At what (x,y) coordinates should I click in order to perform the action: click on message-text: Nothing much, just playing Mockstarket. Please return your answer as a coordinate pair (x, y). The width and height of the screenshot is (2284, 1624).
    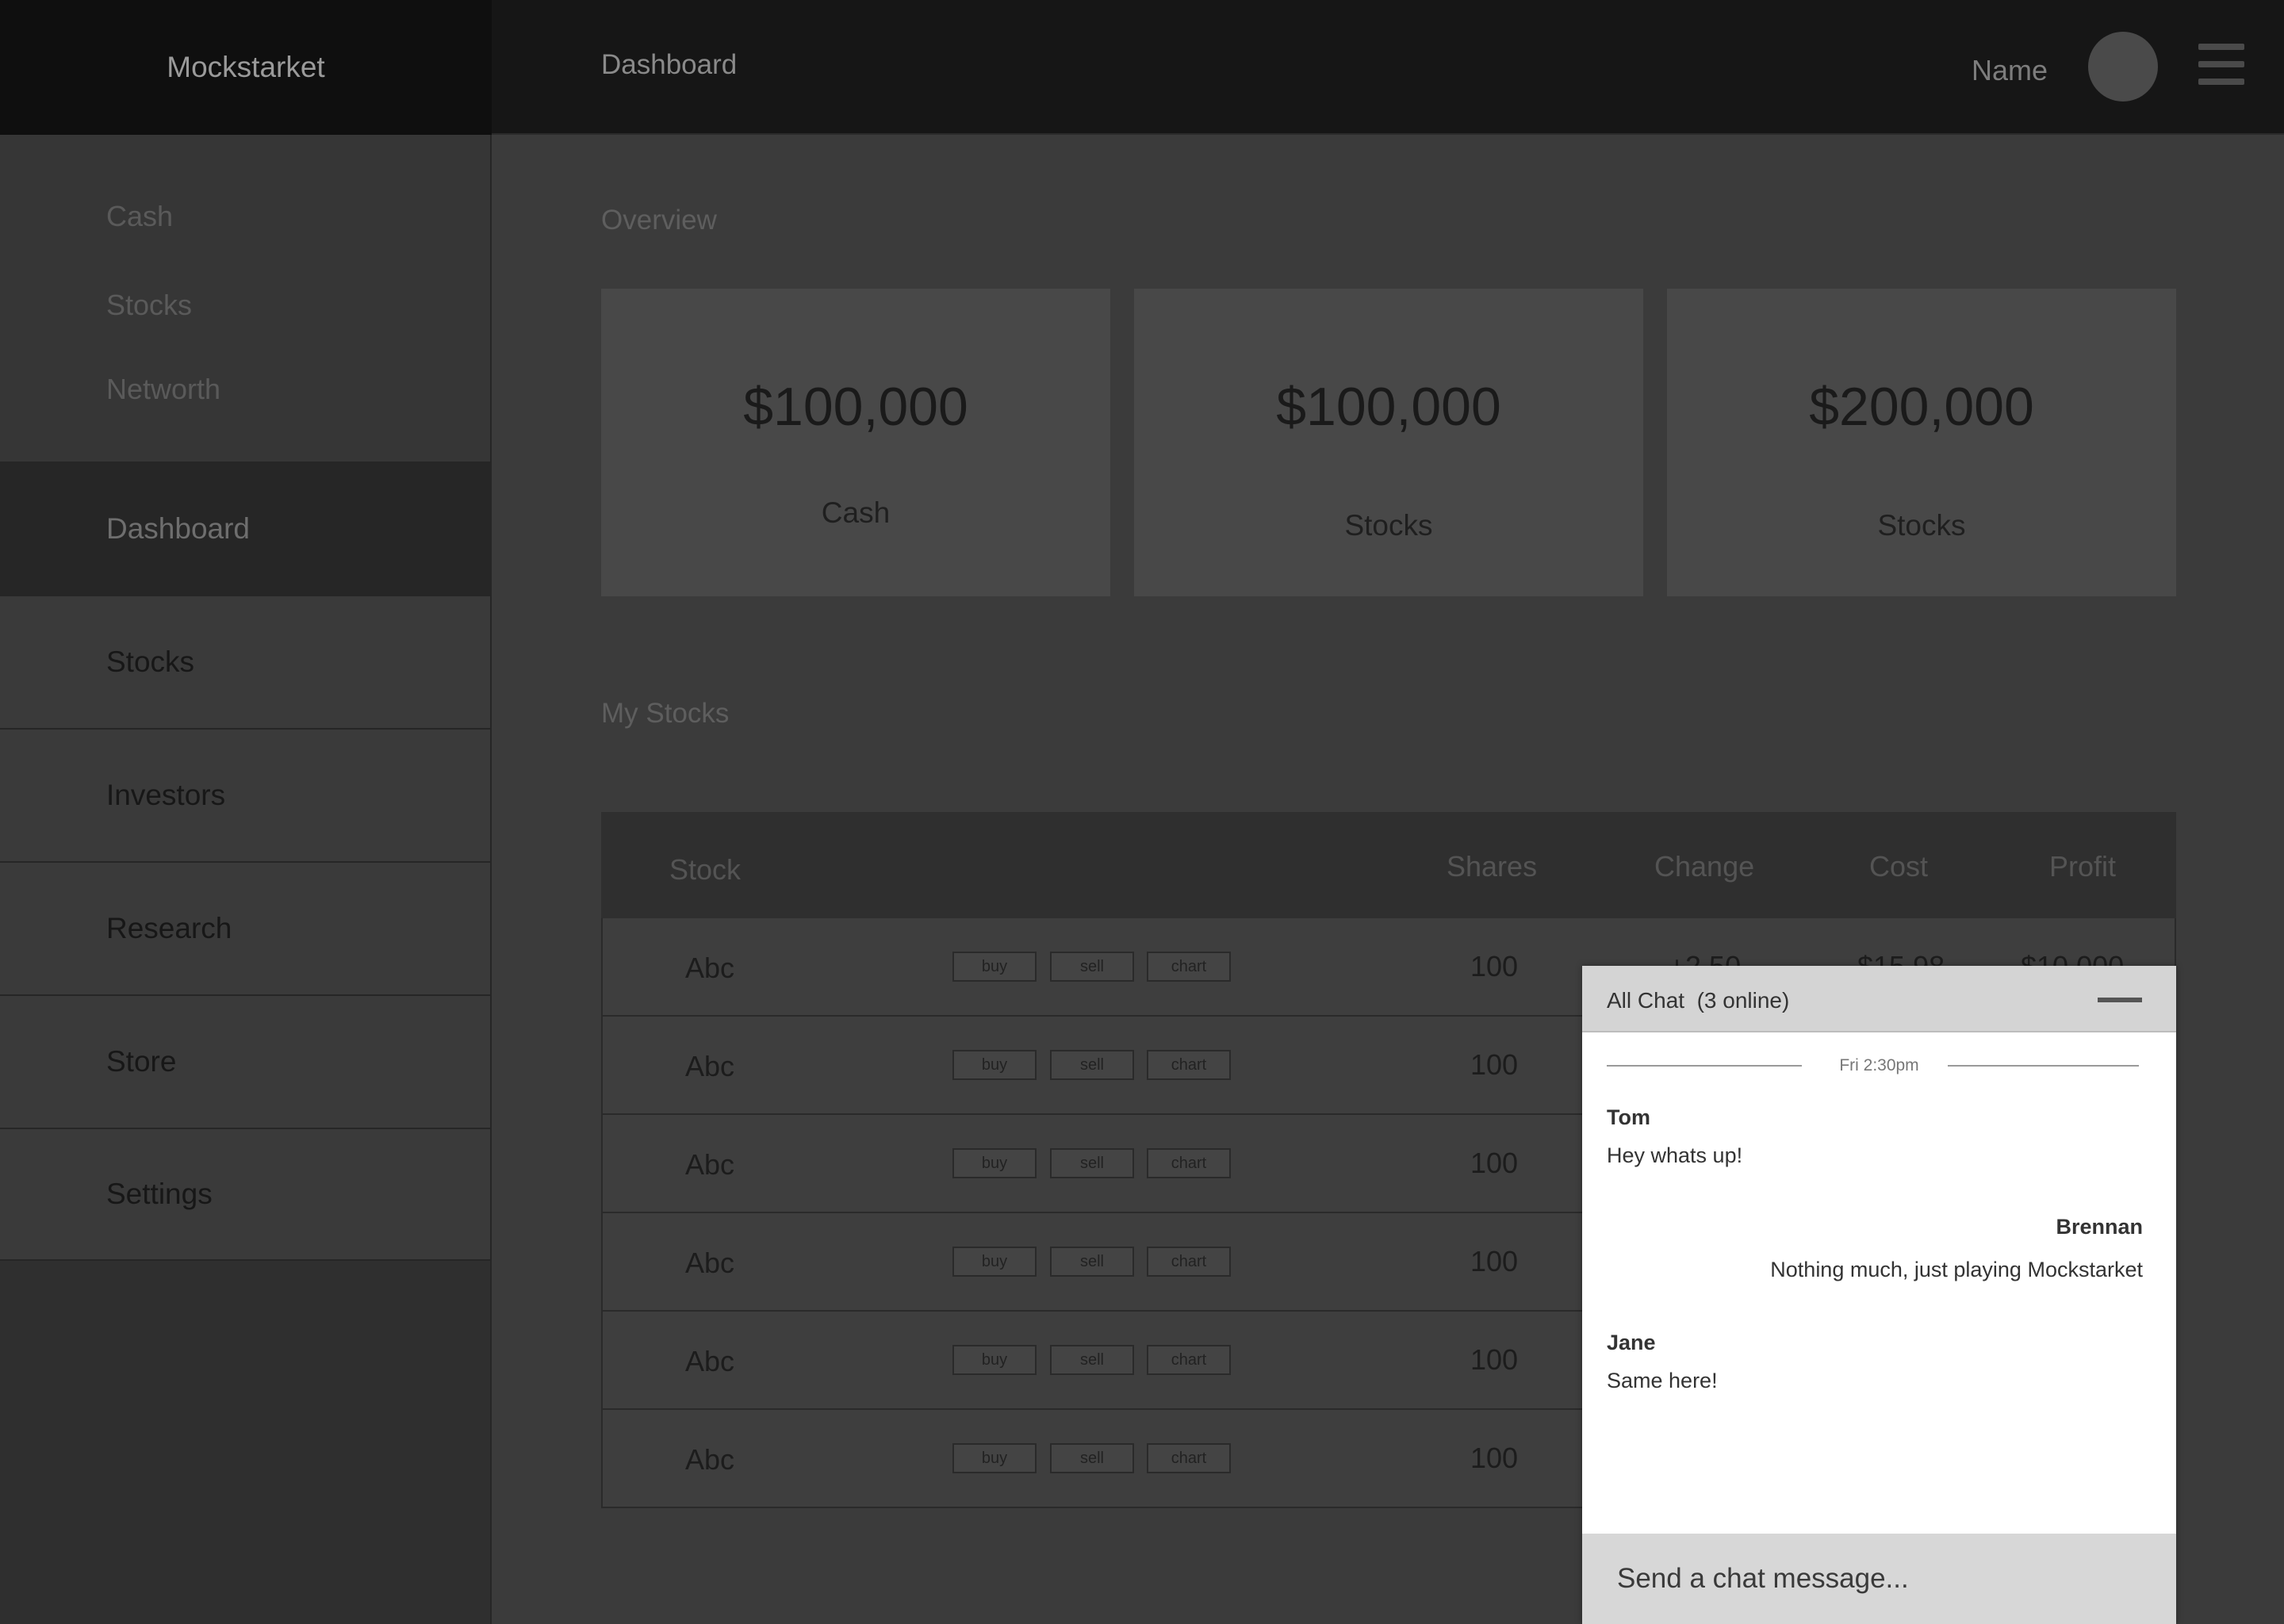
    Looking at the image, I should click on (1956, 1269).